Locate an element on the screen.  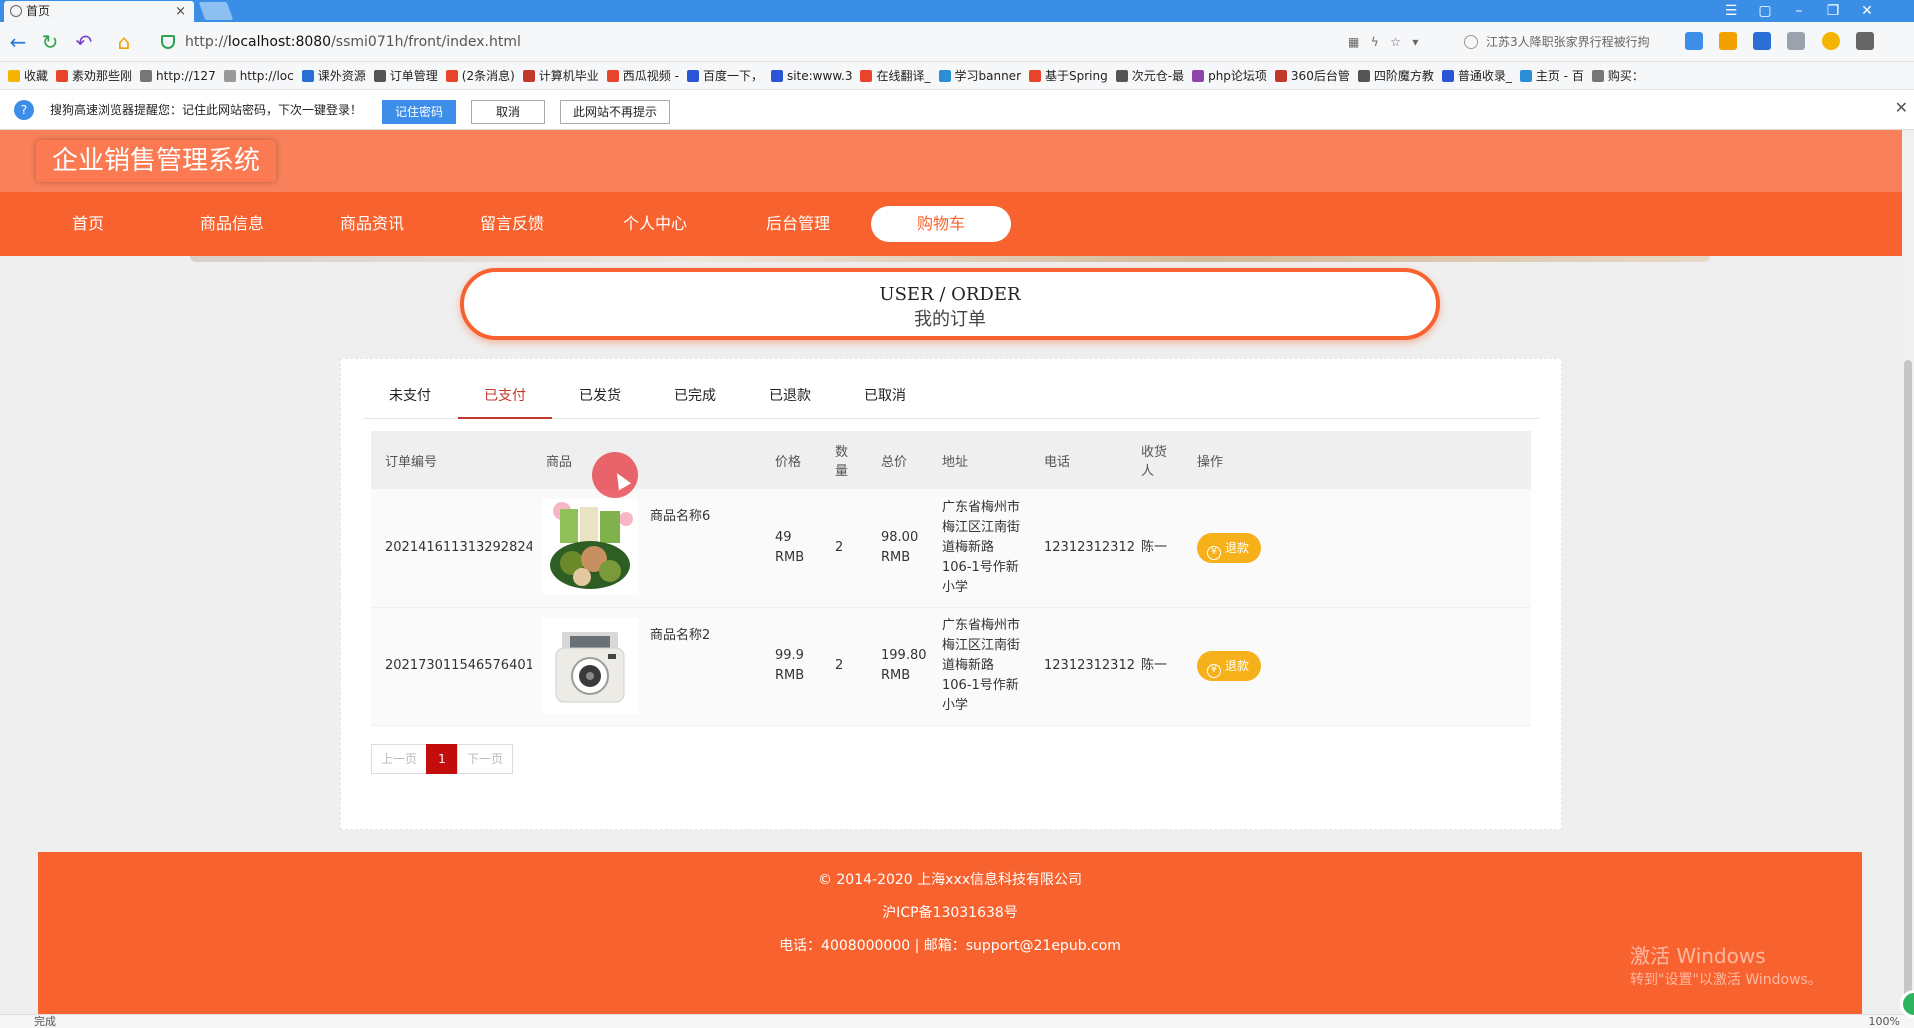
nav-item-5: 后台管理 is located at coordinates (798, 224).